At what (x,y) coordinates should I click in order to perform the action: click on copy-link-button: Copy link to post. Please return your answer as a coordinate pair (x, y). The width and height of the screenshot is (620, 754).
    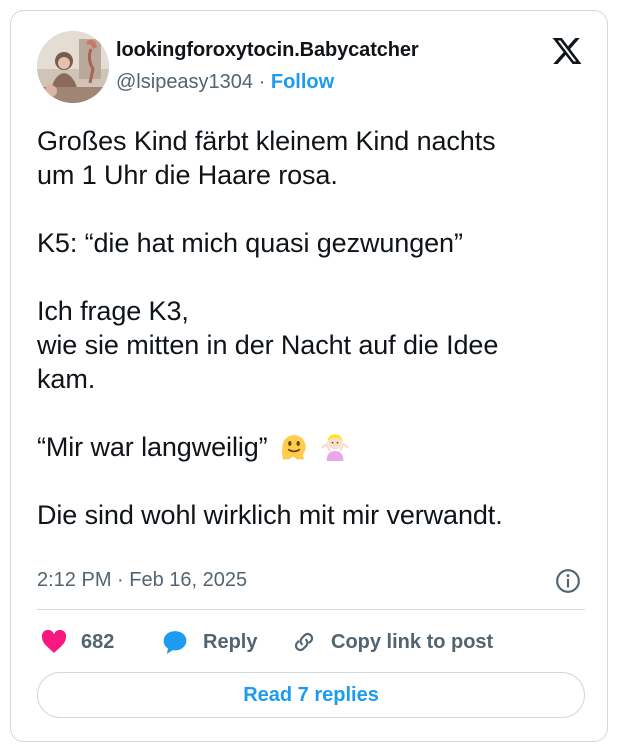
    Looking at the image, I should click on (392, 642).